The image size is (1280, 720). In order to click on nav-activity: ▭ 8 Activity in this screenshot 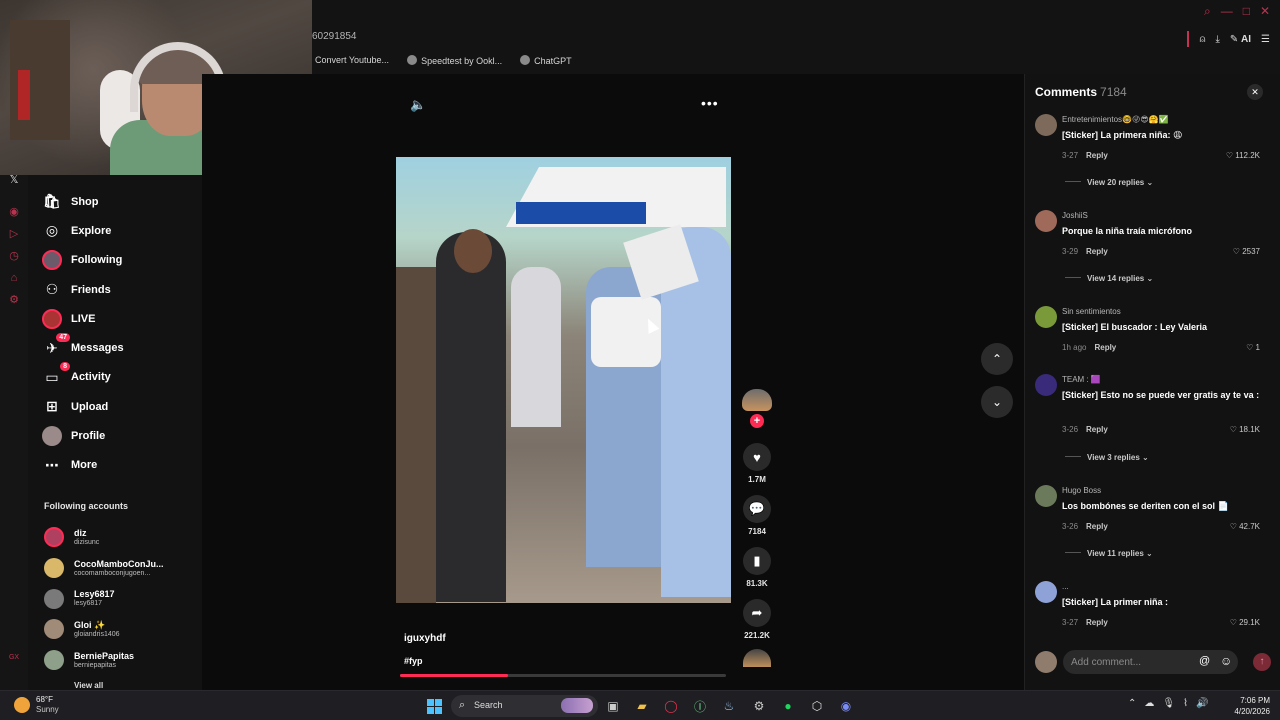, I will do `click(83, 377)`.